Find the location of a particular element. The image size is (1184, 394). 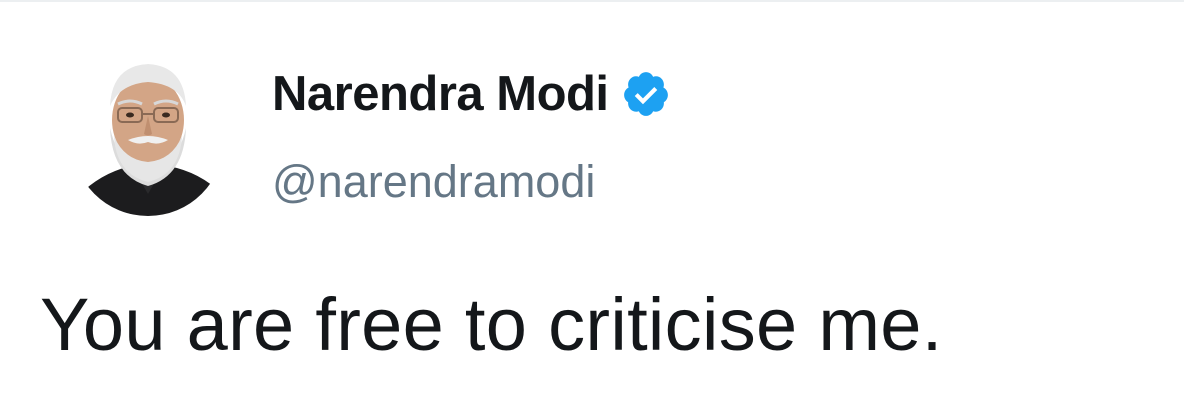

author-handle: @narendramodi is located at coordinates (433, 182).